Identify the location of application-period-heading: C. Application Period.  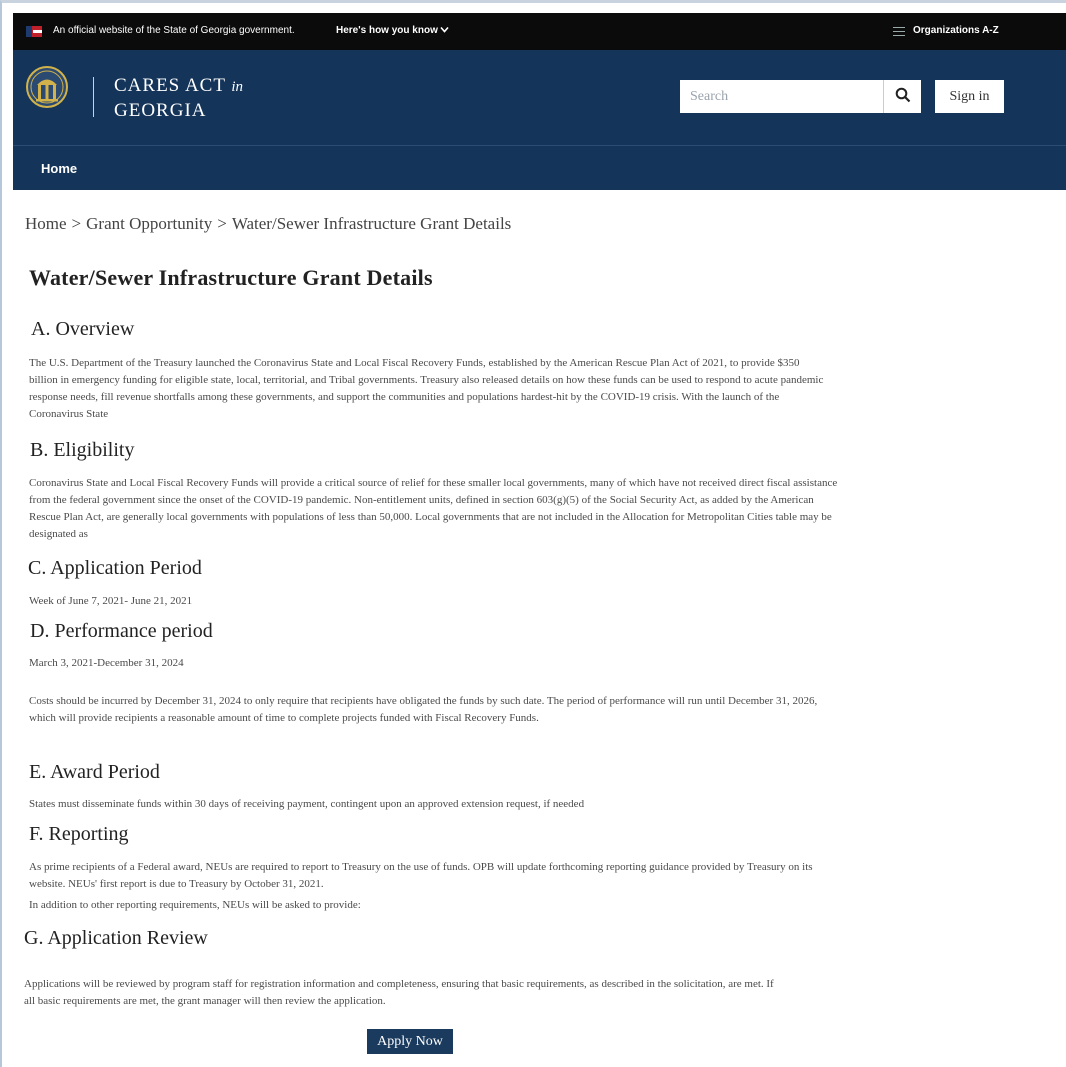
(115, 568).